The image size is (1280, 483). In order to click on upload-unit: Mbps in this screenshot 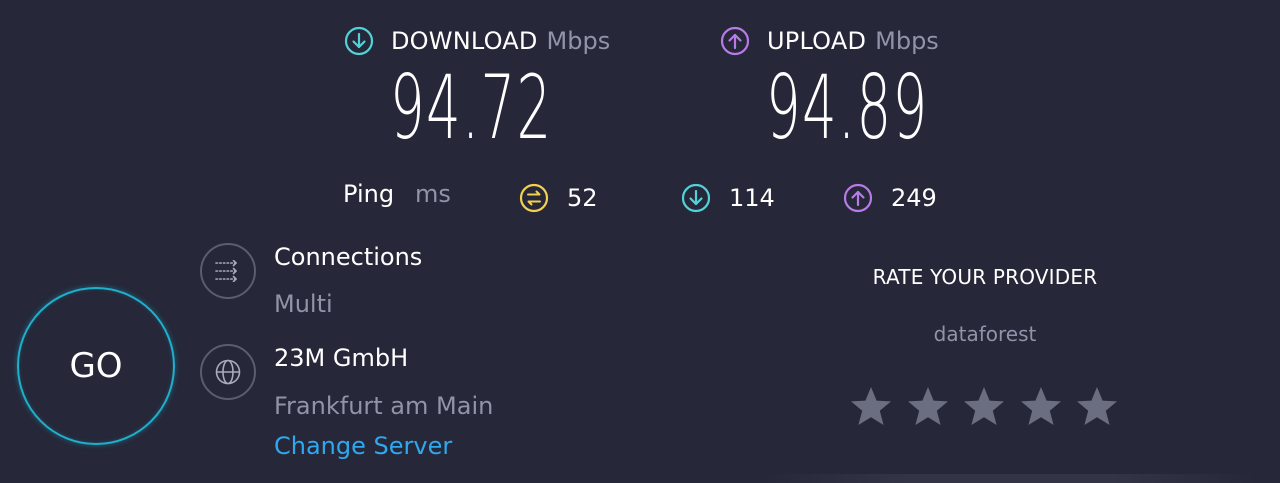, I will do `click(907, 41)`.